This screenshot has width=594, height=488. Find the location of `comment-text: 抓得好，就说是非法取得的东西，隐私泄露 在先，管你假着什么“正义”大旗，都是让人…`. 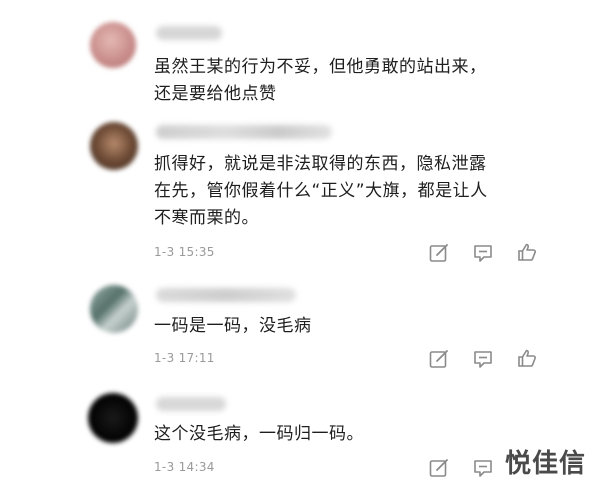

comment-text: 抓得好，就说是非法取得的东西，隐私泄露 在先，管你假着什么“正义”大旗，都是让人… is located at coordinates (321, 191).